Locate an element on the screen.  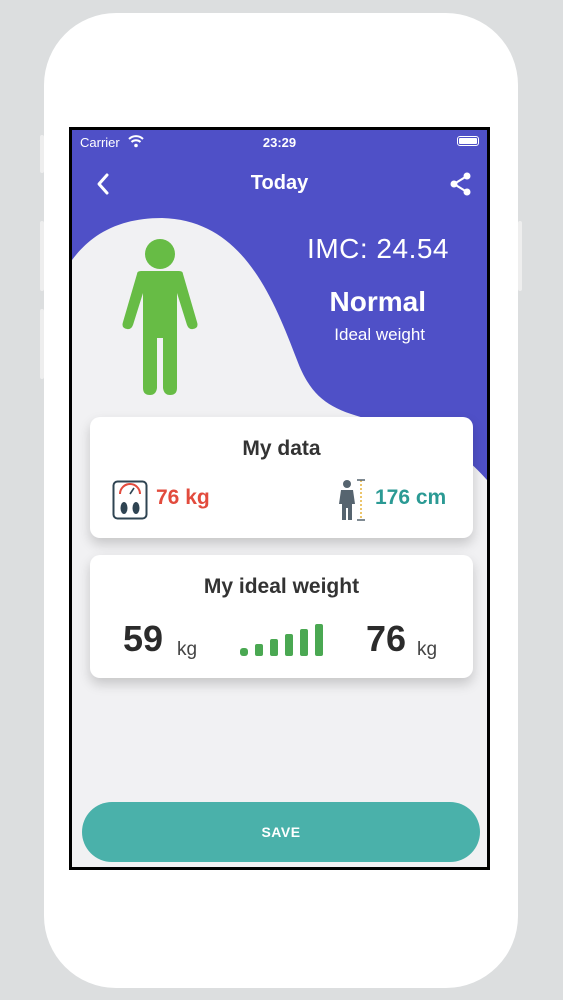
ideal-weight-card: My ideal weight 59 kg 76 kg is located at coordinates (281, 616).